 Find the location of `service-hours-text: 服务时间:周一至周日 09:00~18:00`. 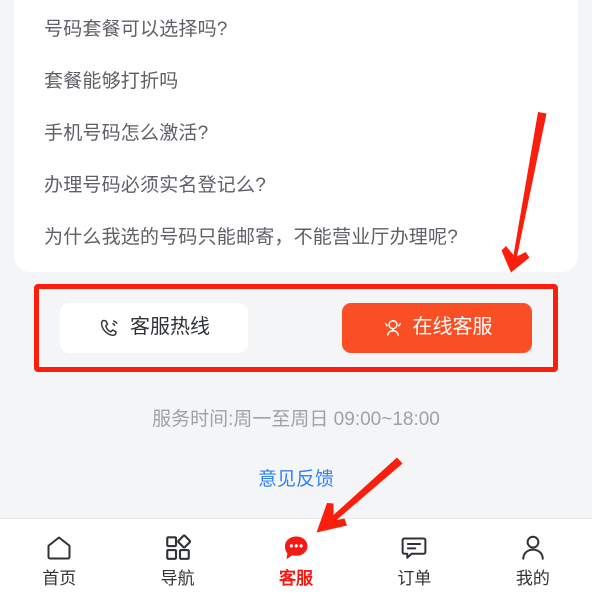

service-hours-text: 服务时间:周一至周日 09:00~18:00 is located at coordinates (296, 419).